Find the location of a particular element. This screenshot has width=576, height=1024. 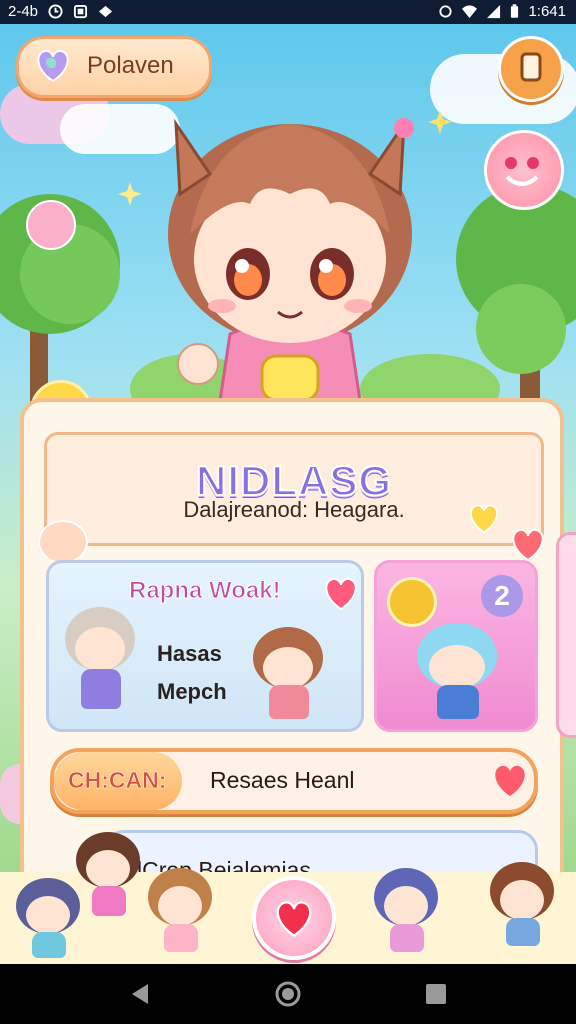

menu-icon is located at coordinates (531, 67).